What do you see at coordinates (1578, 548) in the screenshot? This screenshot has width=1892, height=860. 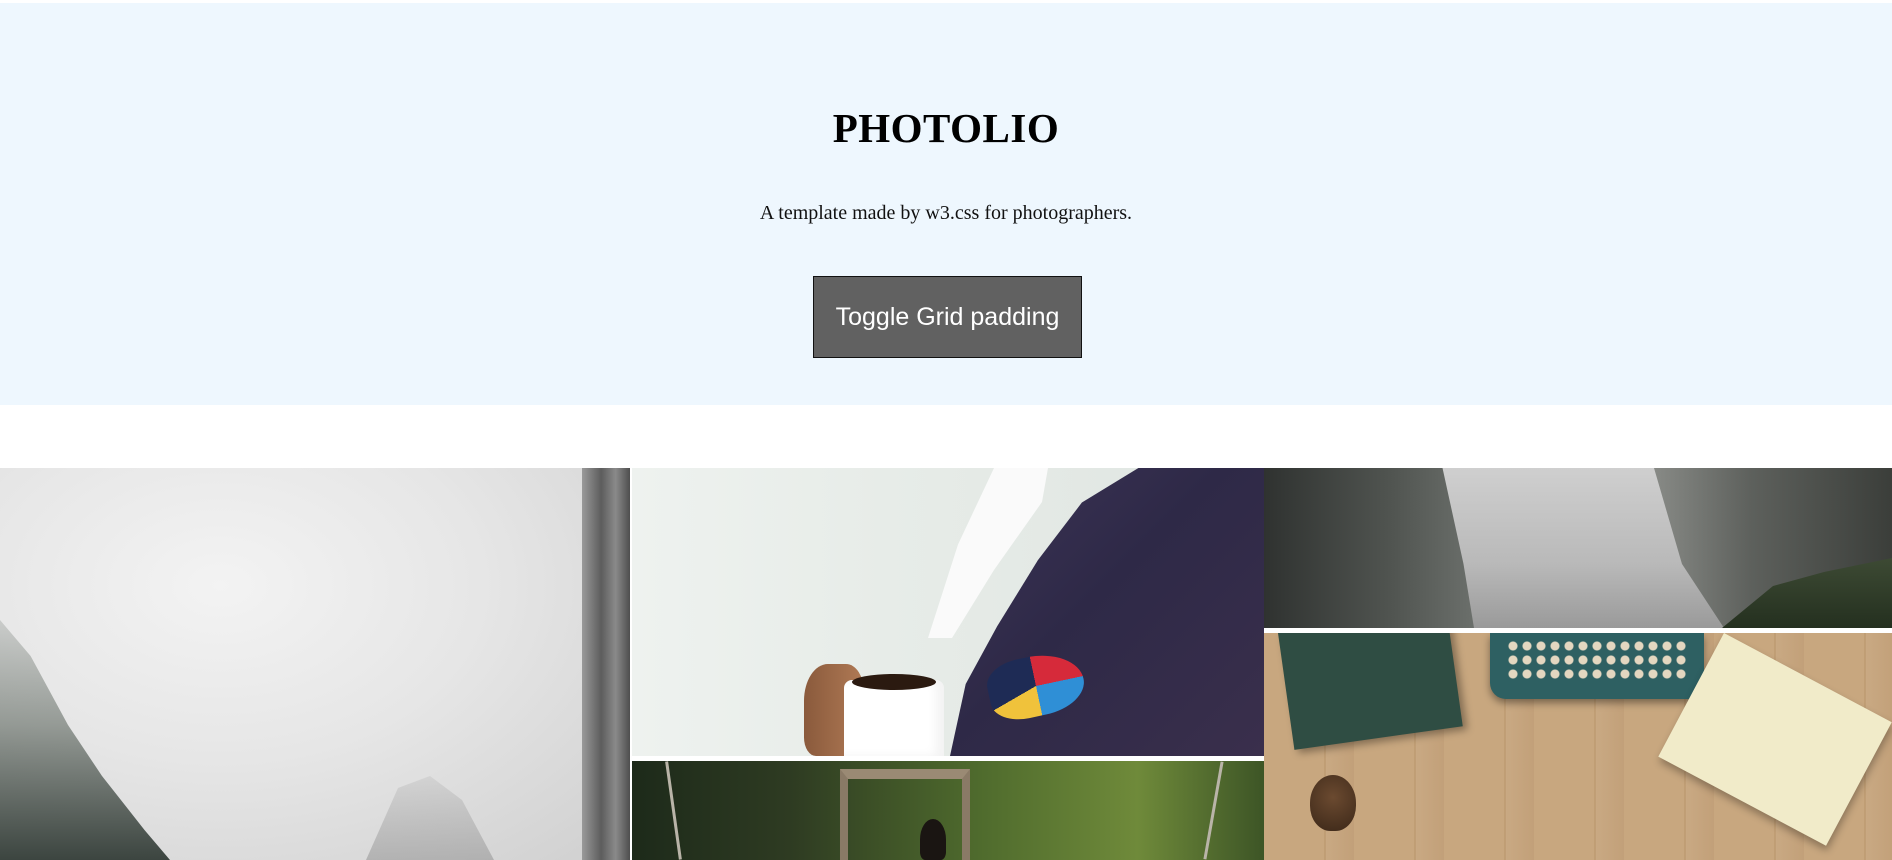 I see `gallery-photo-misty-canyon` at bounding box center [1578, 548].